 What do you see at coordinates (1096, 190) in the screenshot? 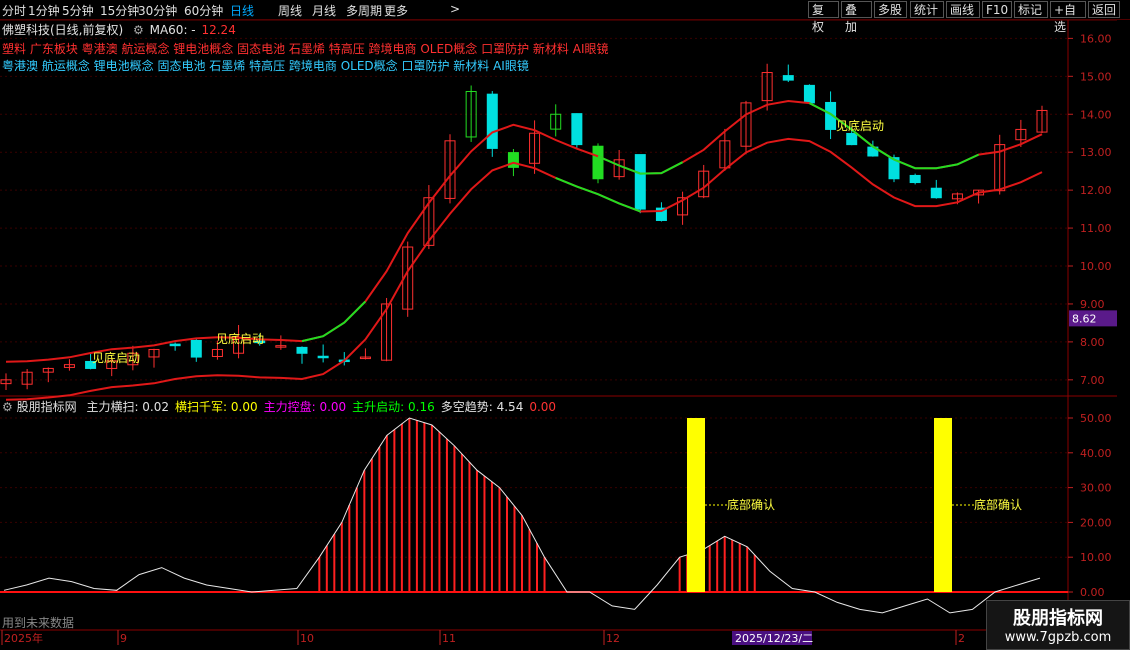
I see `price-tick-label-4: 12.00` at bounding box center [1096, 190].